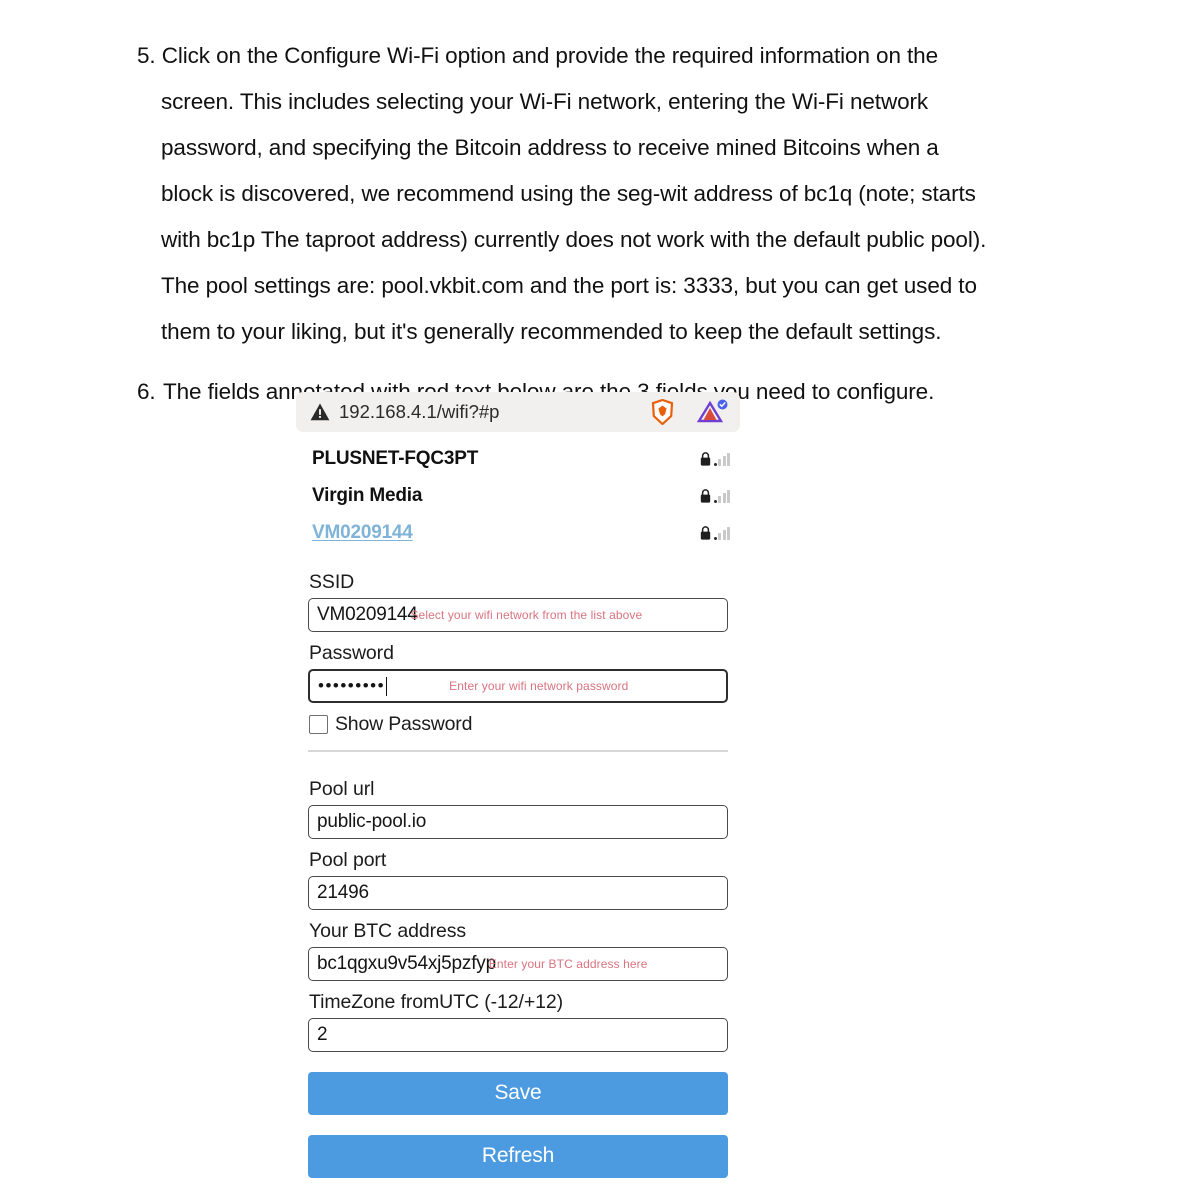 This screenshot has width=1200, height=1200. I want to click on network-list-item-selected: VM0209144, so click(521, 532).